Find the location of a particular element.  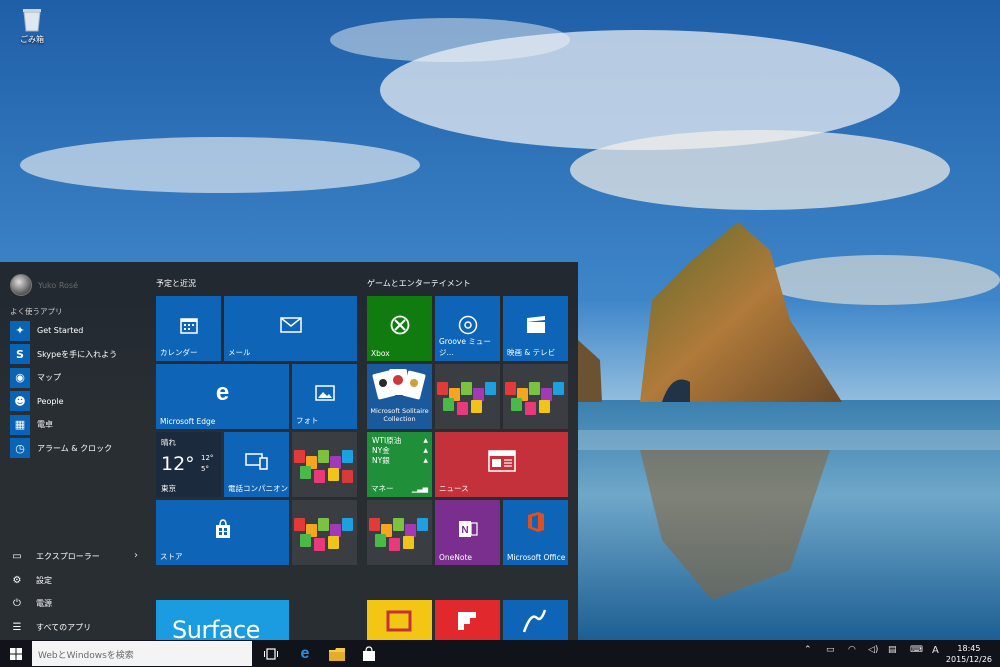

search-input: WebとWindowsを検索 is located at coordinates (142, 653).